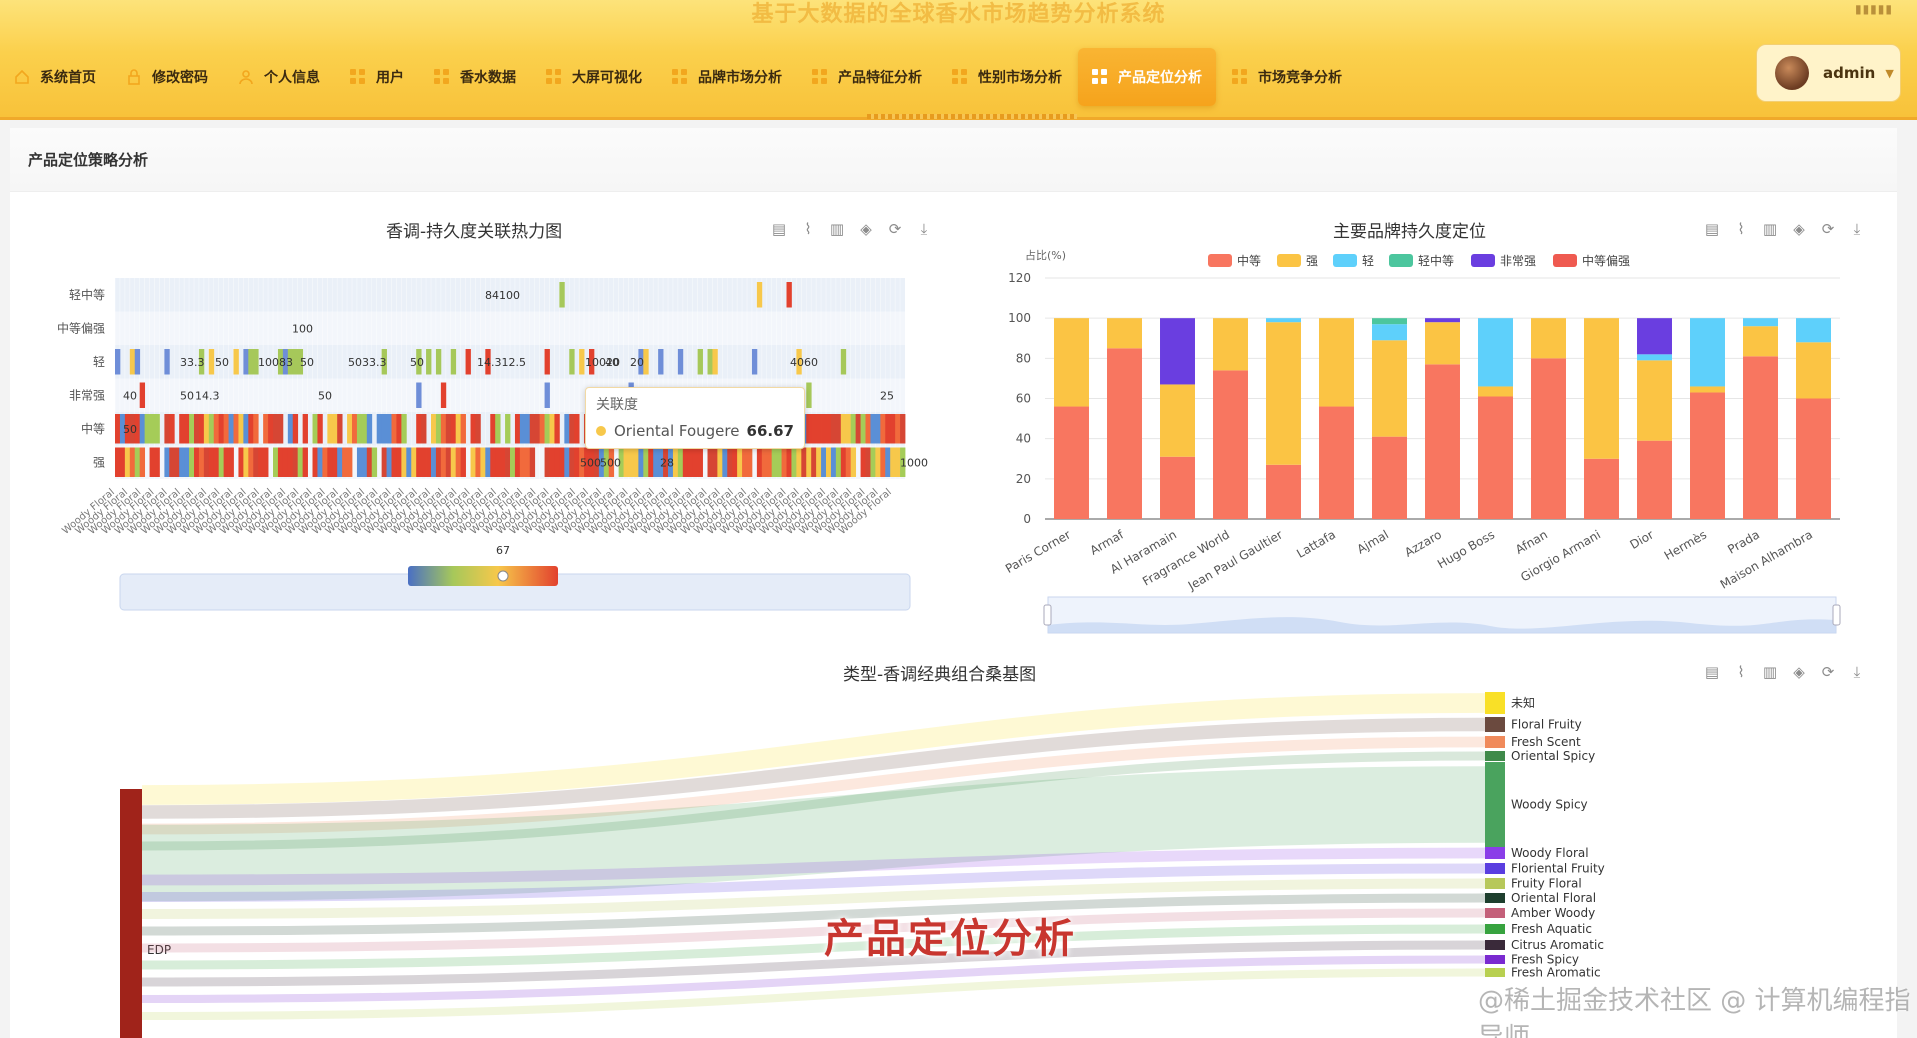 This screenshot has height=1038, width=1917. I want to click on visualmap-marker-label: 67, so click(503, 550).